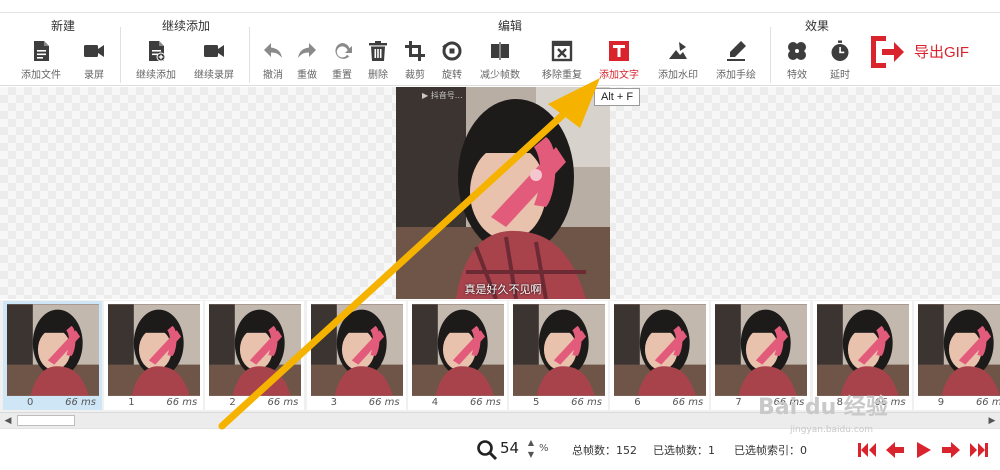 The image size is (1000, 470). Describe the element at coordinates (500, 63) in the screenshot. I see `reduce-frames-button: 减少帧数` at that location.